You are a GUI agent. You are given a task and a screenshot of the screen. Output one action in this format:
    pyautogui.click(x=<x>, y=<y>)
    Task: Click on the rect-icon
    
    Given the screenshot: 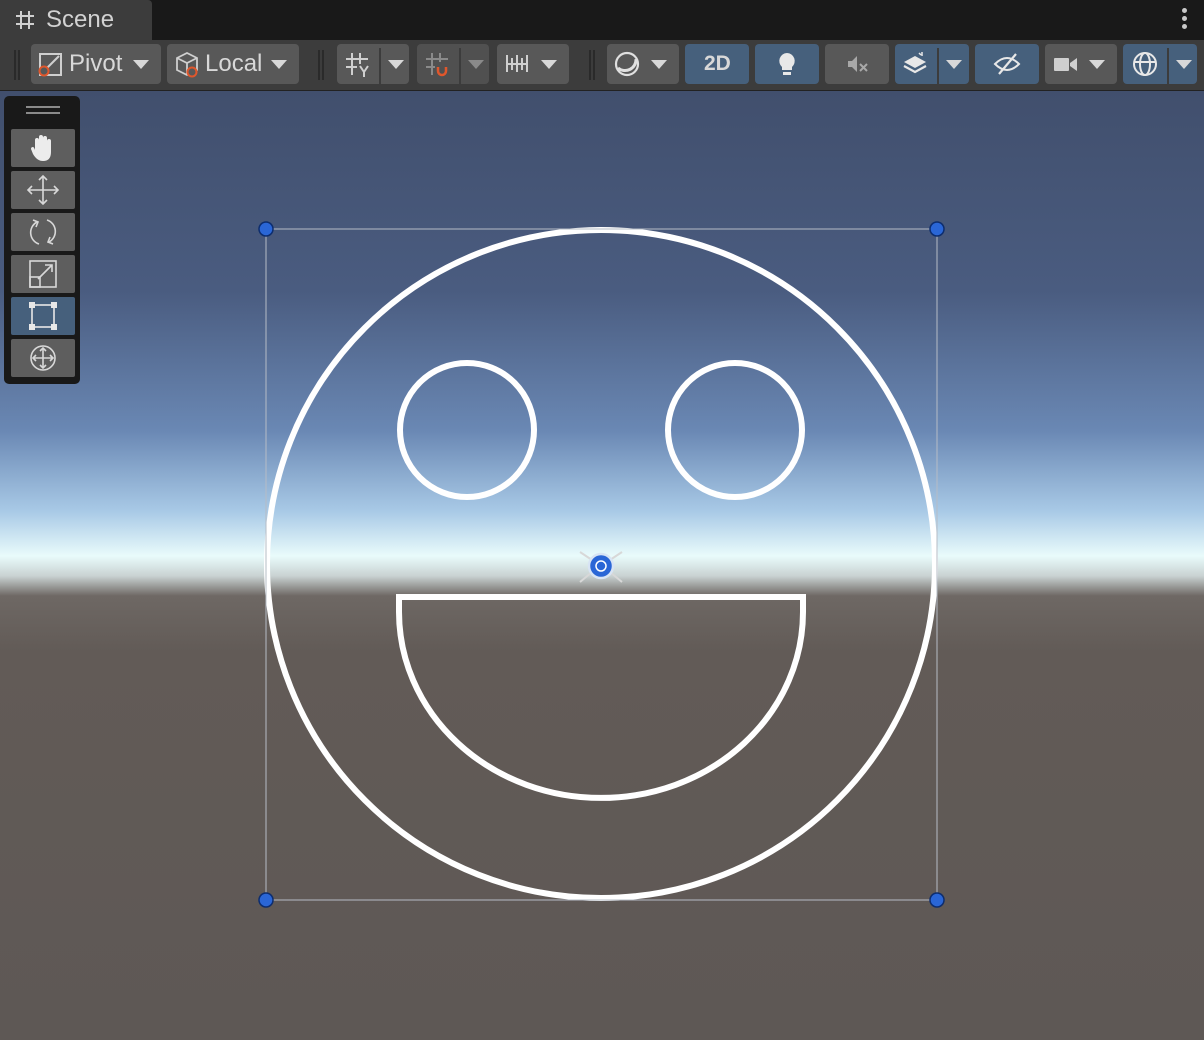 What is the action you would take?
    pyautogui.click(x=43, y=316)
    